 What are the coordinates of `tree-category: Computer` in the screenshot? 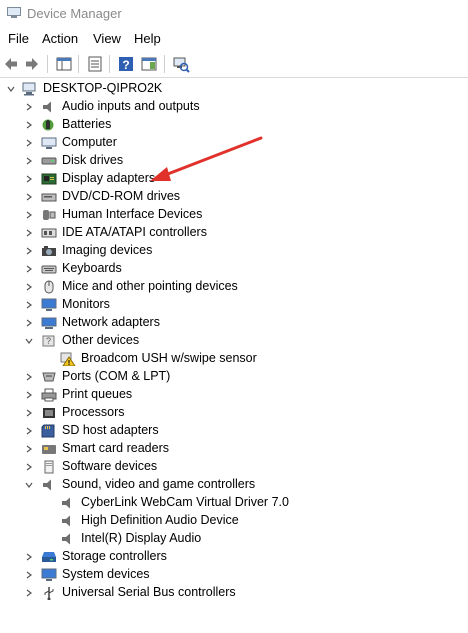 It's located at (230, 143).